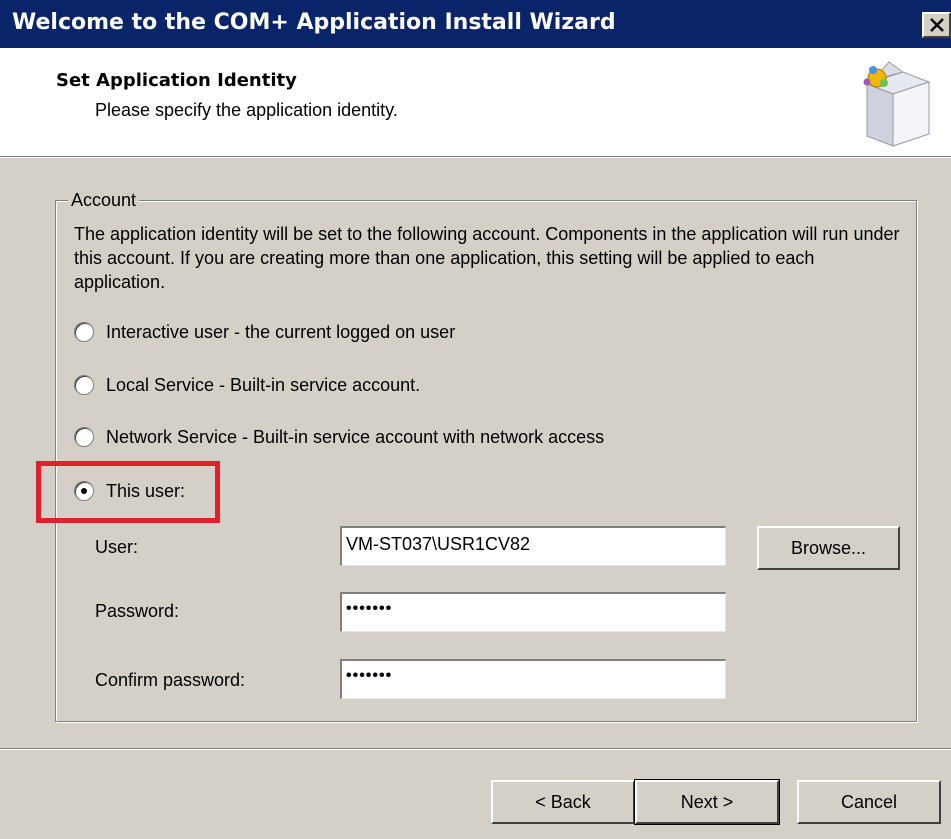  I want to click on confirm-password-input: •••••••, so click(533, 679).